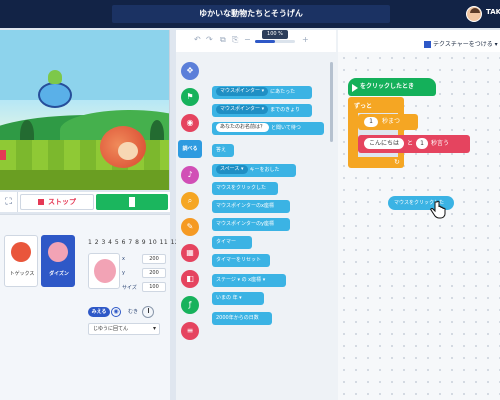 This screenshot has height=400, width=500. What do you see at coordinates (190, 149) in the screenshot?
I see `sensing-icon: 調べる` at bounding box center [190, 149].